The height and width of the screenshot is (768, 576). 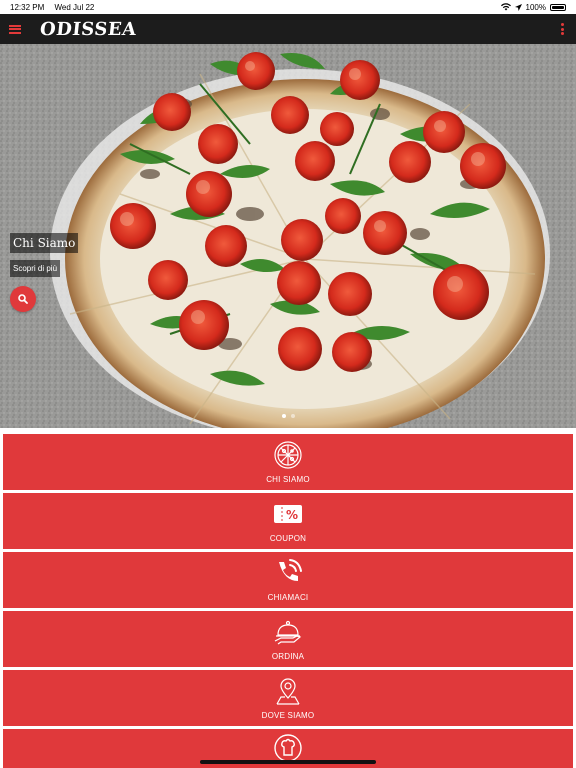 I want to click on menu-button, so click(x=15, y=29).